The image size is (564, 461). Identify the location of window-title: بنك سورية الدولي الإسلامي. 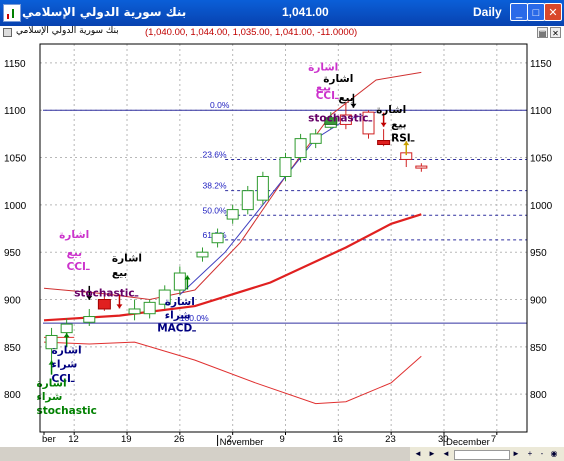
(104, 12).